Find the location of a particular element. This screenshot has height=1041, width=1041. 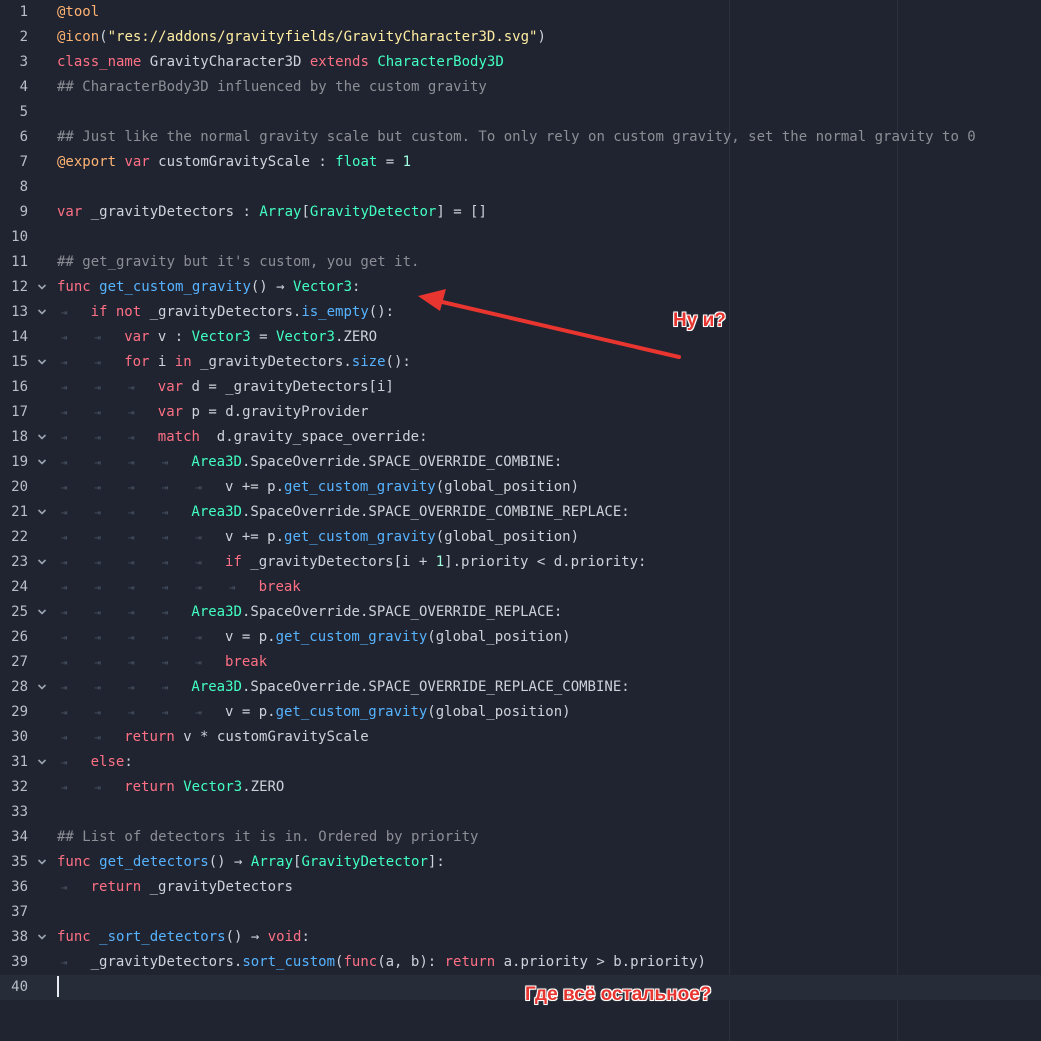

annotation-note-top: Ну и? is located at coordinates (699, 320).